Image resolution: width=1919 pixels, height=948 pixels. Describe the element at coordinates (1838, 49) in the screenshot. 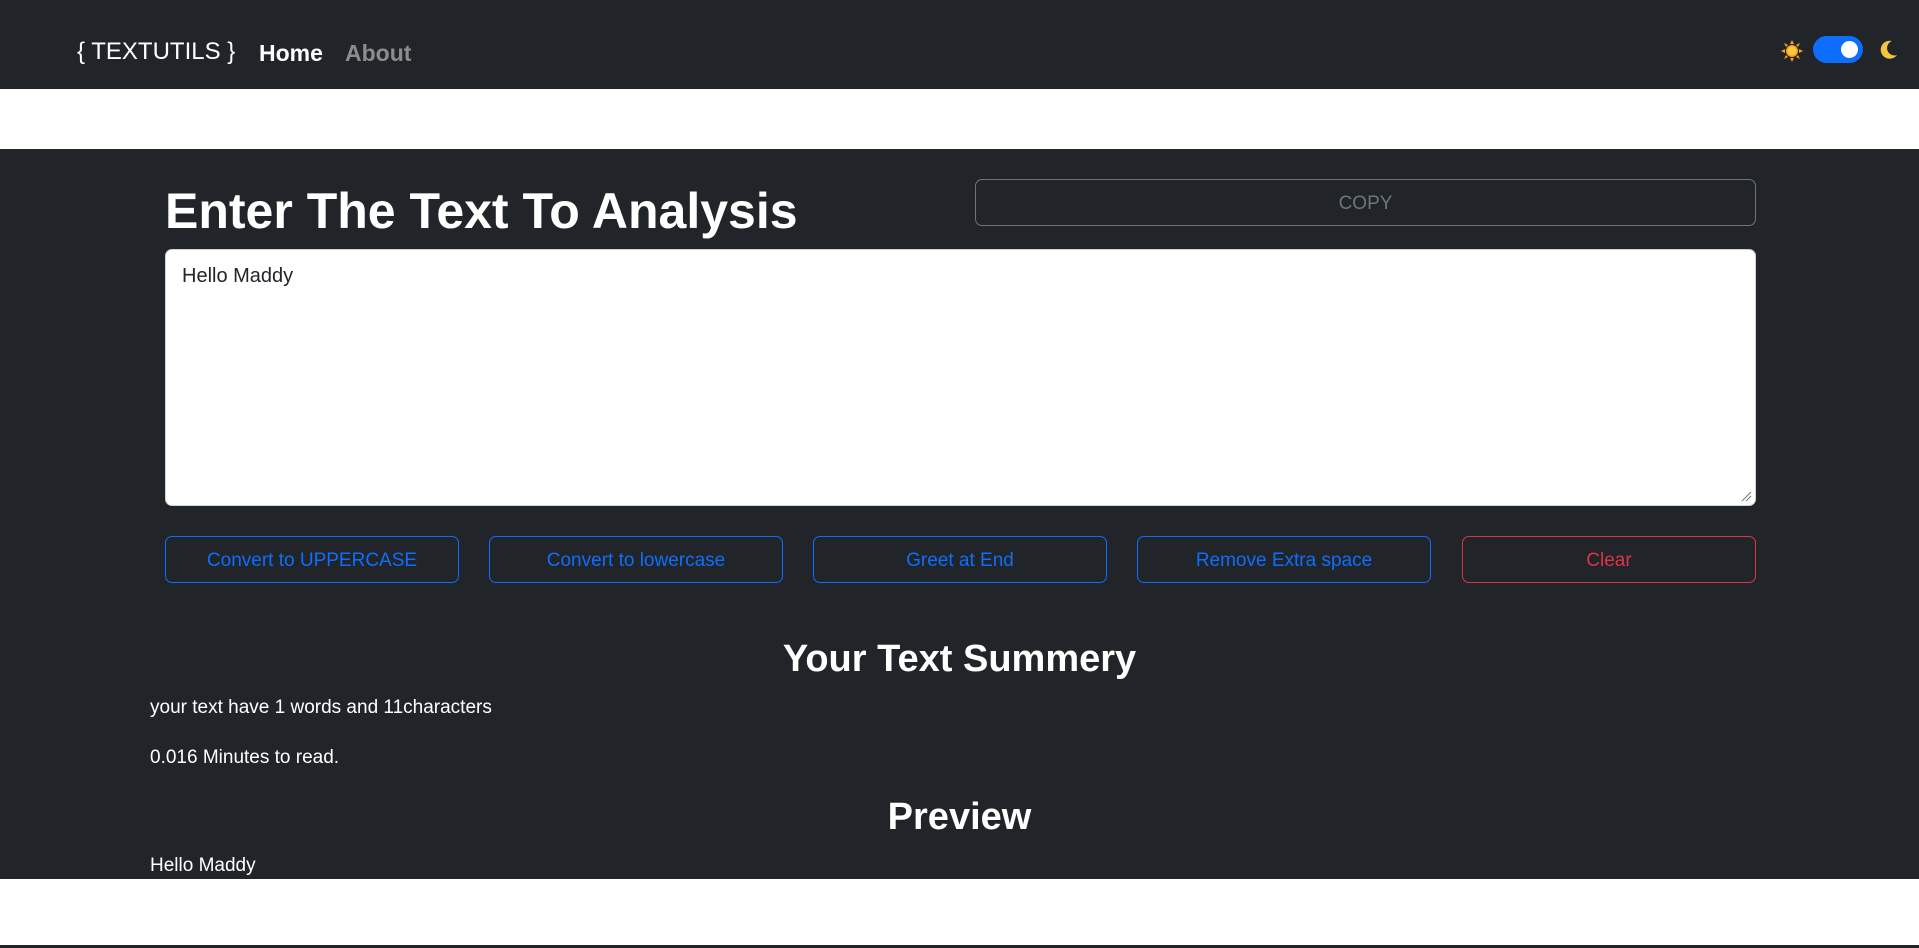

I see `theme-toggle-switch` at that location.